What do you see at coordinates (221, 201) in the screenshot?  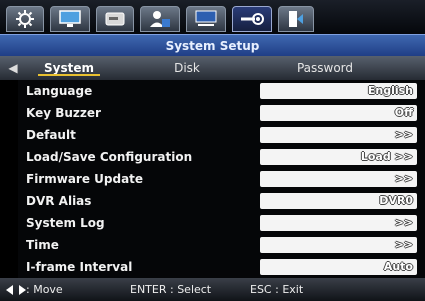 I see `setting-dvr-alias: DVR Alias DVR0` at bounding box center [221, 201].